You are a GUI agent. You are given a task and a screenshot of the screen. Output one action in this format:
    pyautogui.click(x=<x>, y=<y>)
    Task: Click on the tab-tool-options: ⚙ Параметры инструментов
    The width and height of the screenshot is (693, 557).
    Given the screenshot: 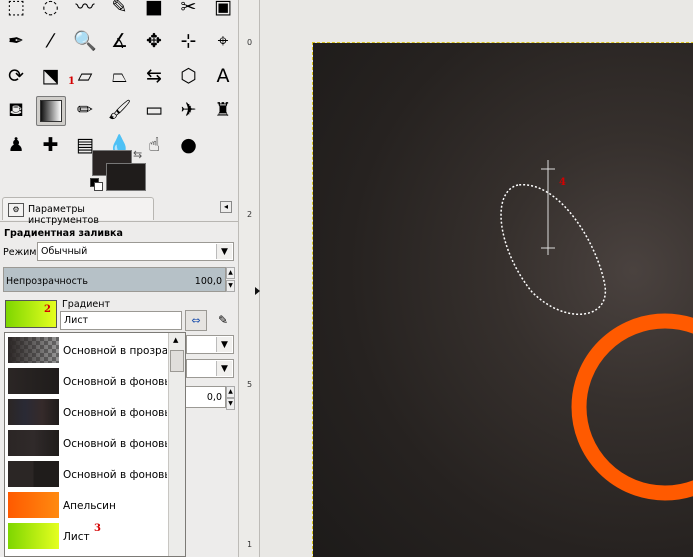 What is the action you would take?
    pyautogui.click(x=78, y=211)
    